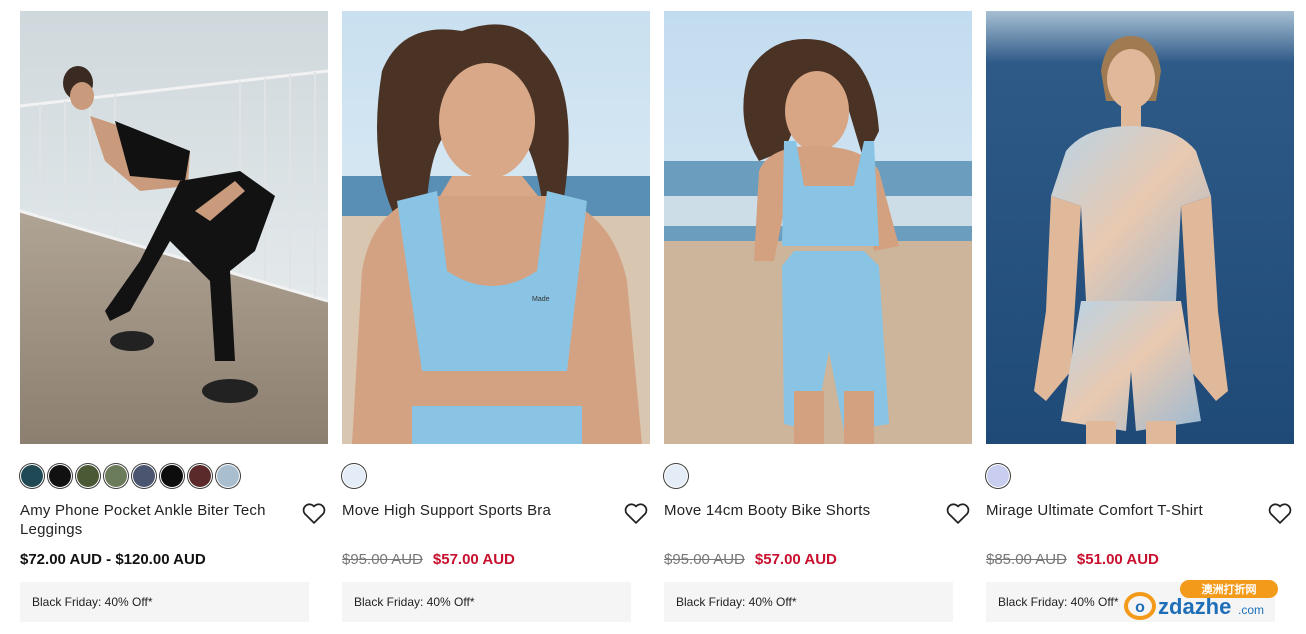 This screenshot has height=634, width=1306. I want to click on product-name: Move High Support Sports Bra, so click(466, 510).